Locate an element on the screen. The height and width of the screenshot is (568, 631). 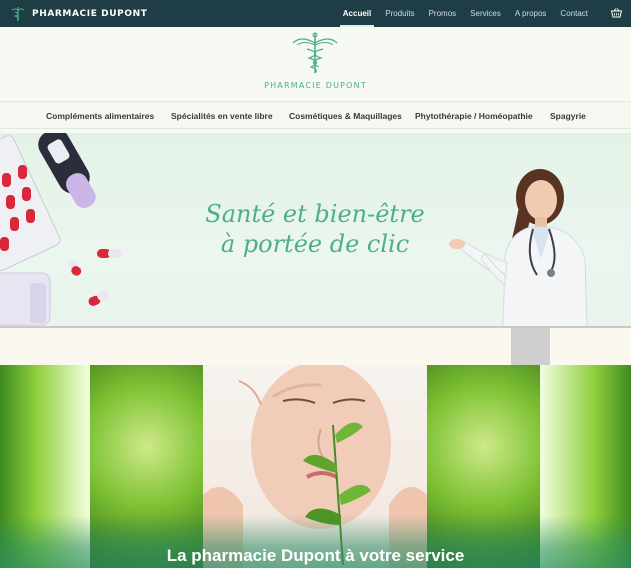
hero-title: Santé et bien-être à portée de clic is located at coordinates (315, 229).